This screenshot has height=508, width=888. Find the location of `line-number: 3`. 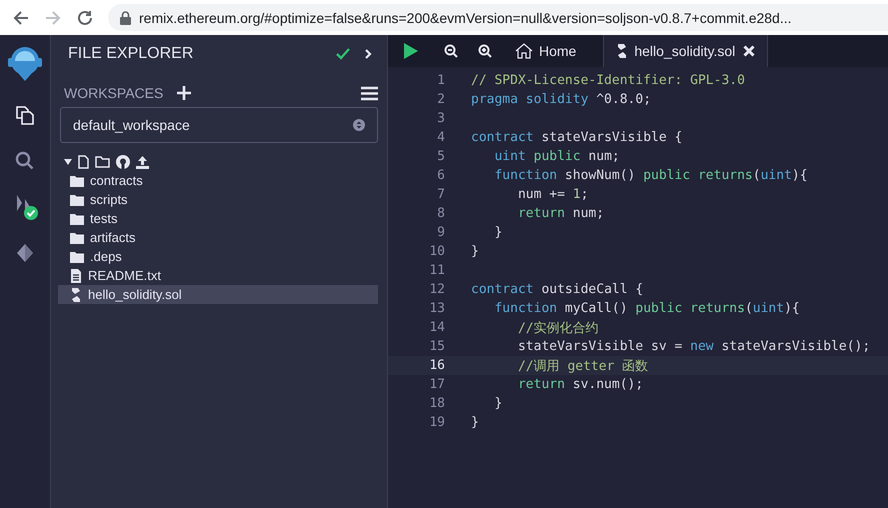

line-number: 3 is located at coordinates (440, 118).